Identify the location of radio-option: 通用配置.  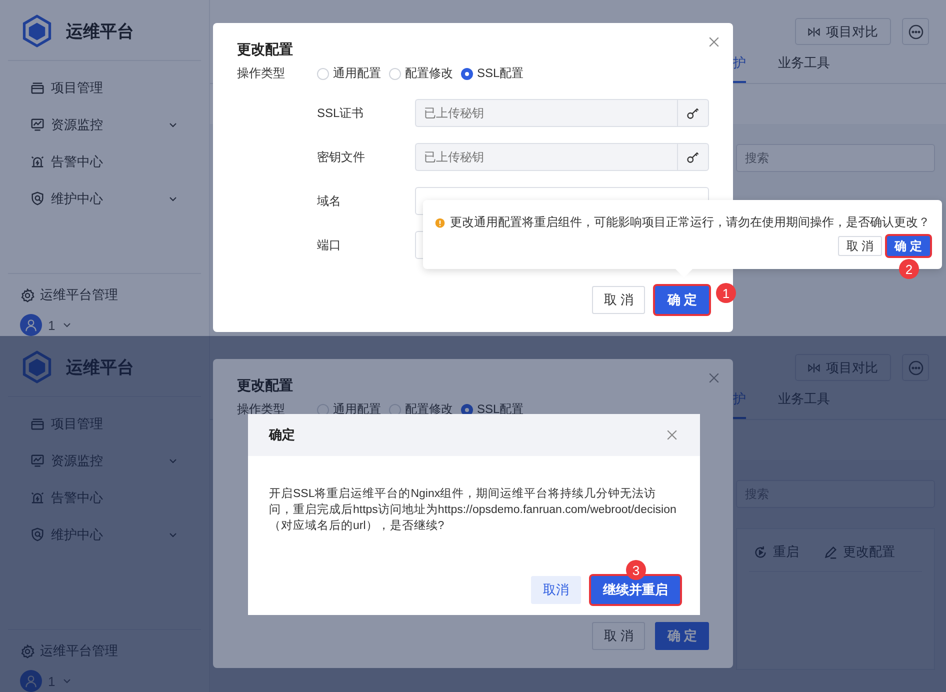
(349, 73).